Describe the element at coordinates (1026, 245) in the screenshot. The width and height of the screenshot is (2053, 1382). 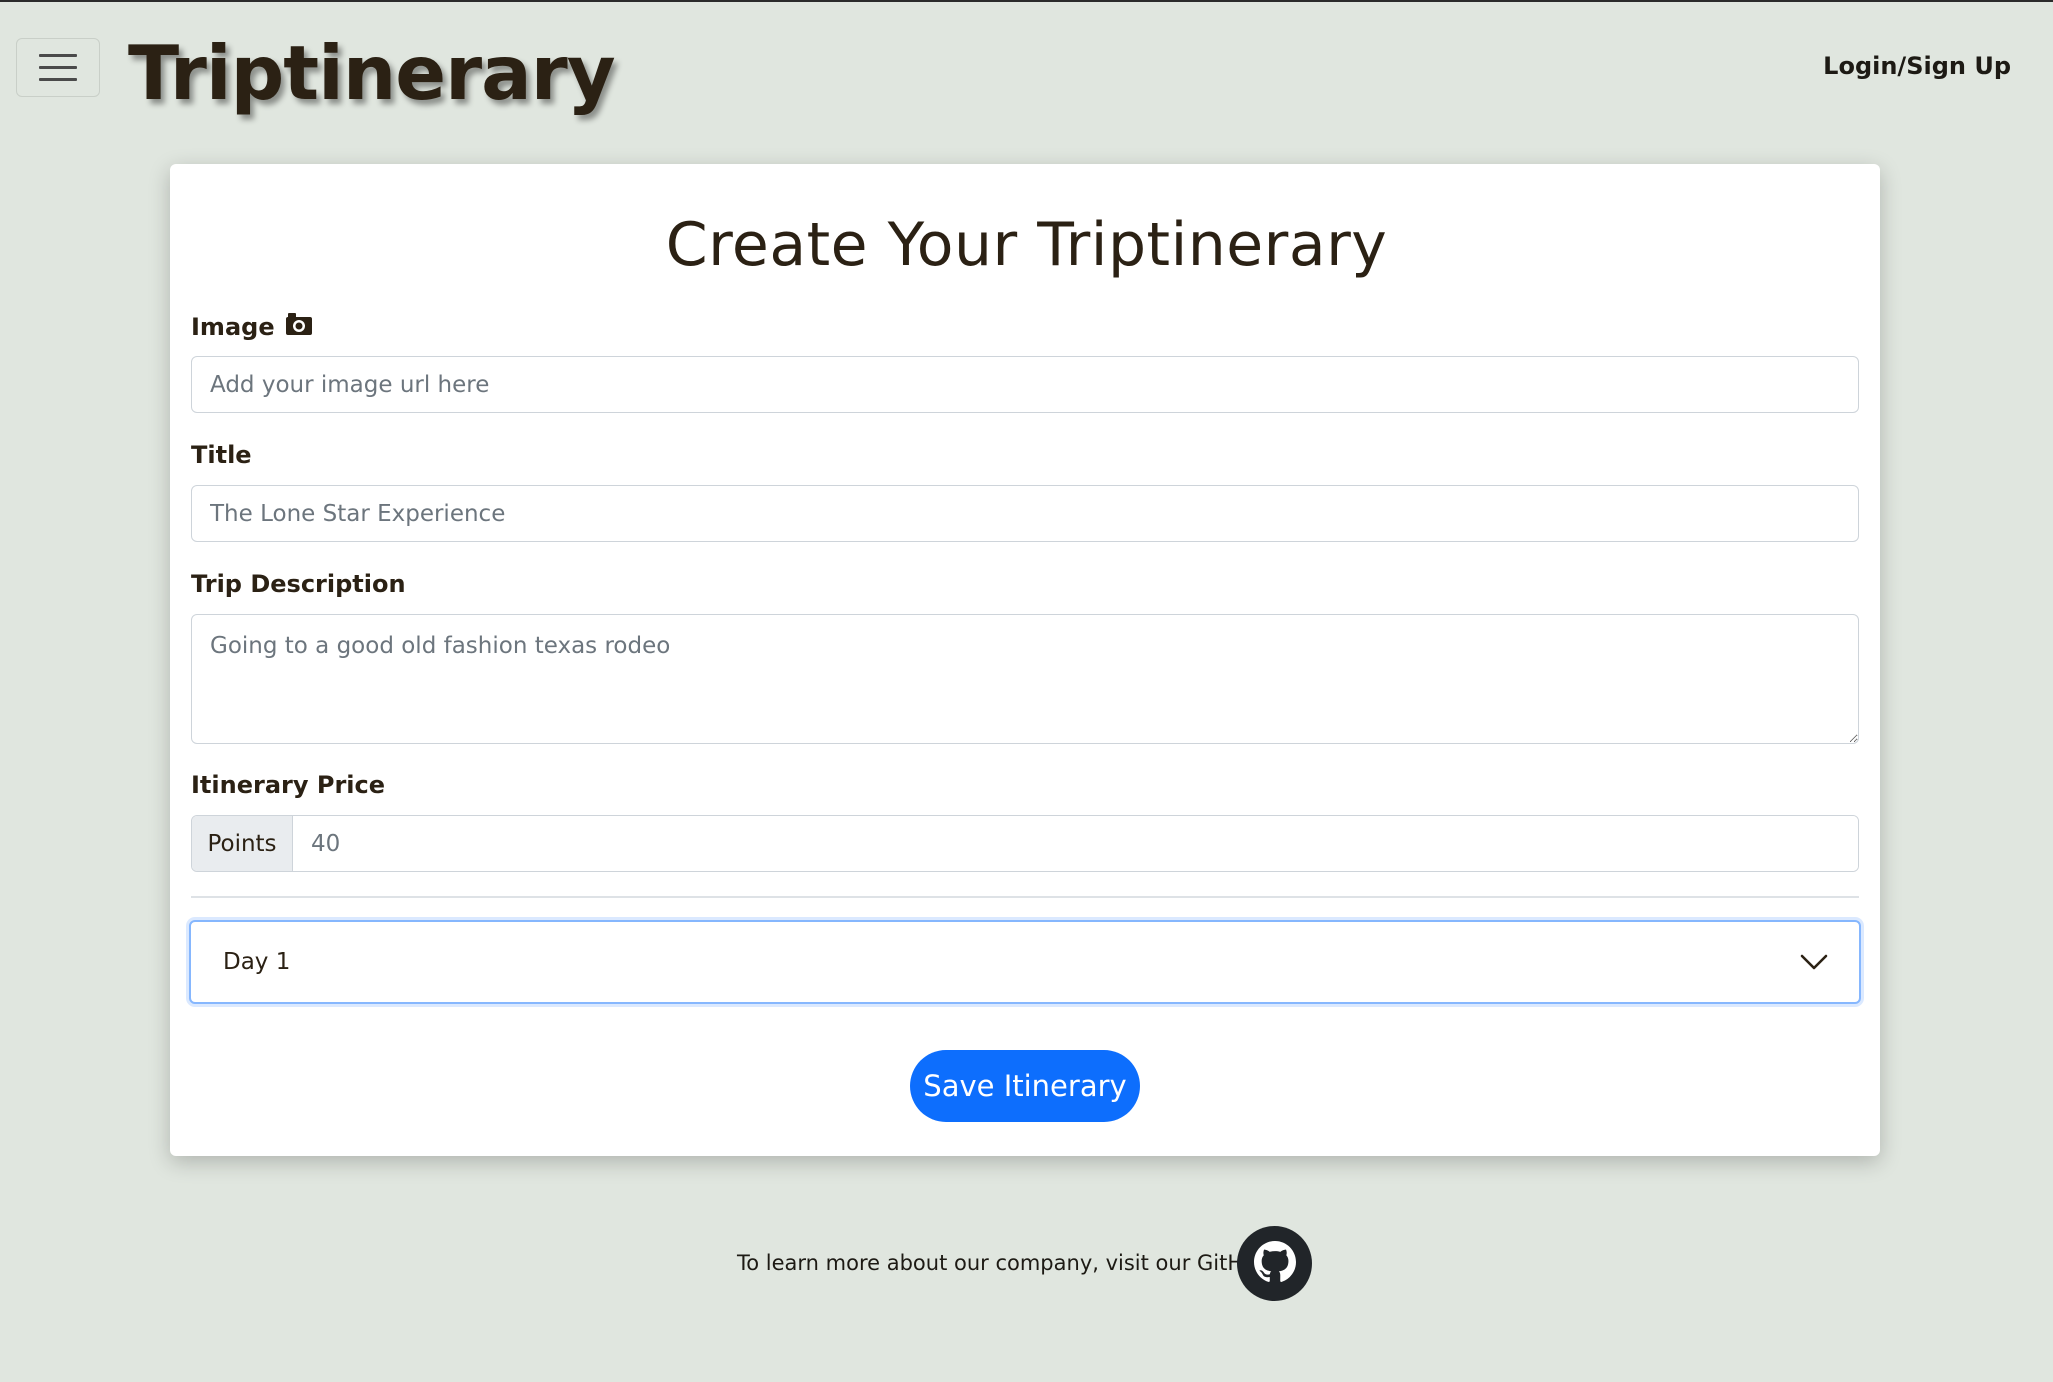
I see `page-title: Create Your Triptinerary` at that location.